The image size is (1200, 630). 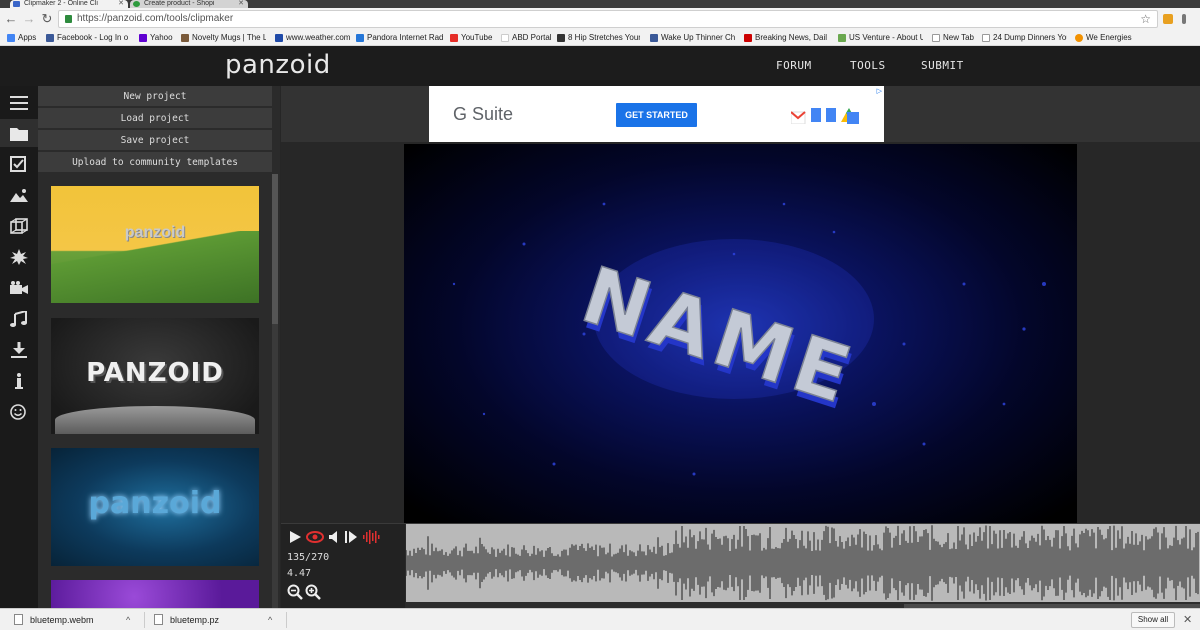 What do you see at coordinates (19, 288) in the screenshot?
I see `camera-tool` at bounding box center [19, 288].